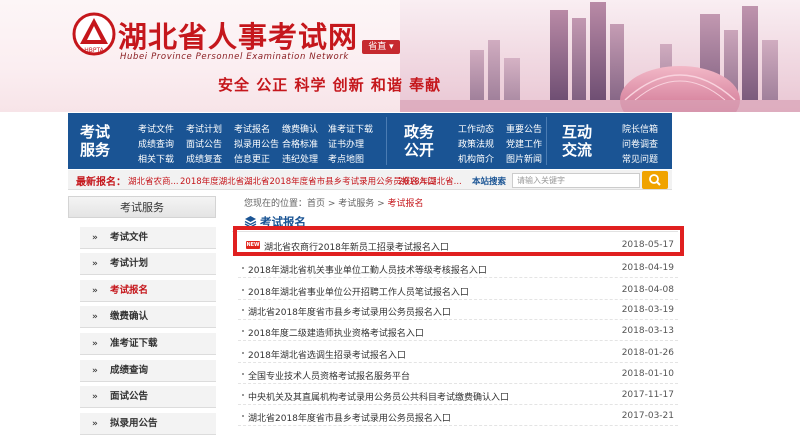 The width and height of the screenshot is (800, 443). I want to click on list-item-date: 2017-03-21, so click(647, 416).